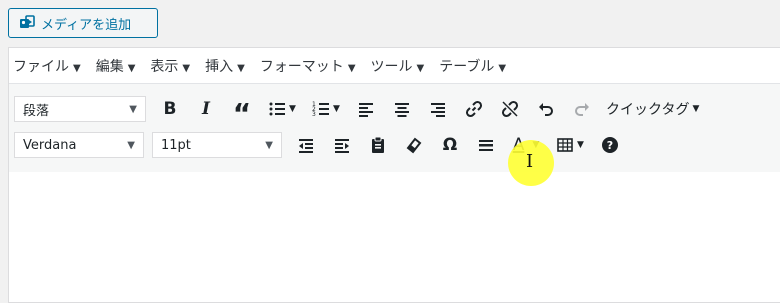 The height and width of the screenshot is (303, 780). I want to click on italic-icon: I, so click(206, 109).